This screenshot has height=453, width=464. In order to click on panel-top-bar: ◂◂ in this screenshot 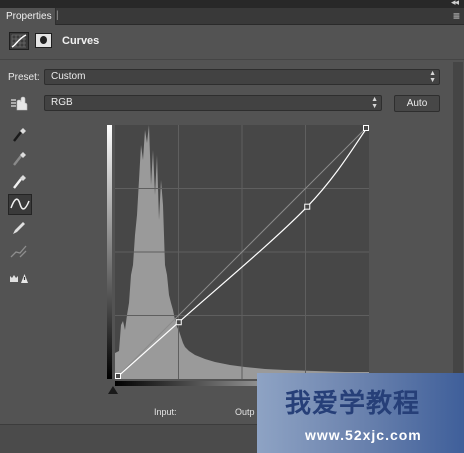, I will do `click(232, 4)`.